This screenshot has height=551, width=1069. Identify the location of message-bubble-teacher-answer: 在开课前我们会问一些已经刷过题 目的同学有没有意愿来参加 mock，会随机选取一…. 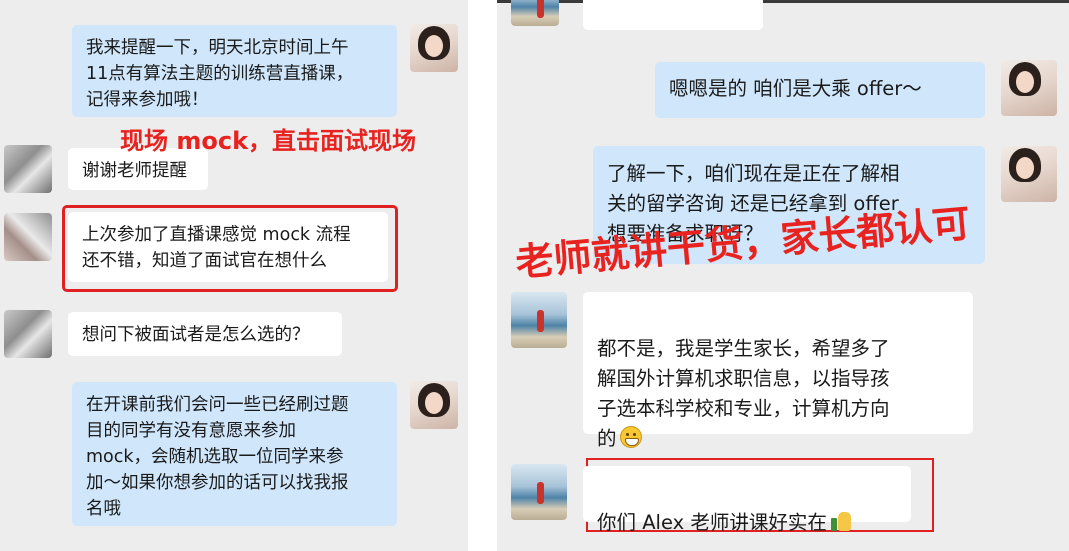
(234, 454).